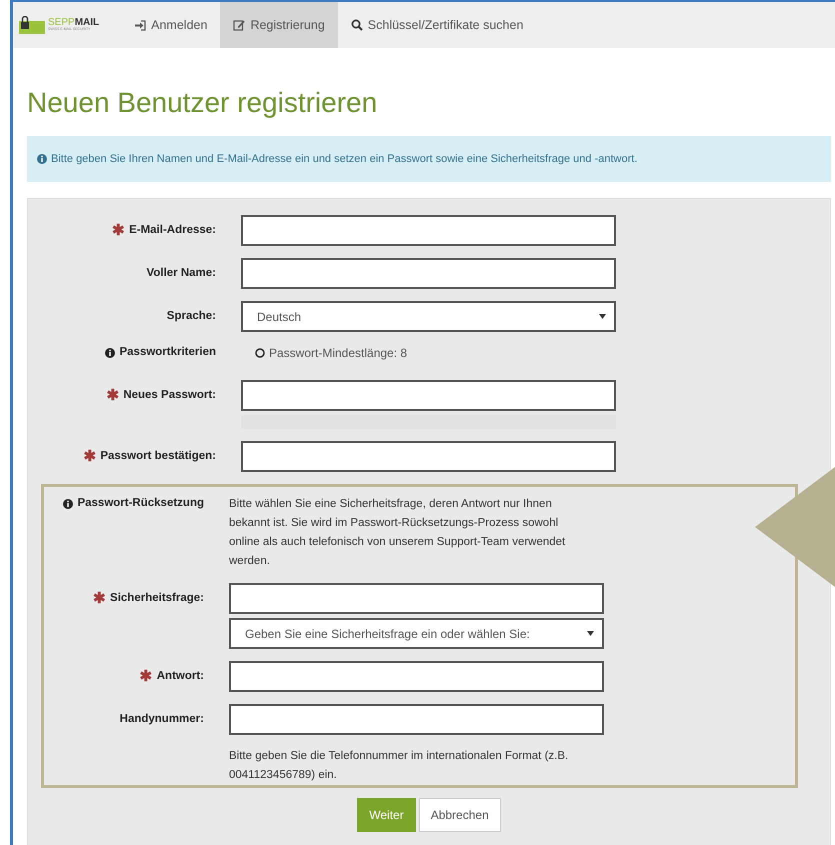 This screenshot has height=845, width=835. What do you see at coordinates (239, 25) in the screenshot?
I see `edit-icon` at bounding box center [239, 25].